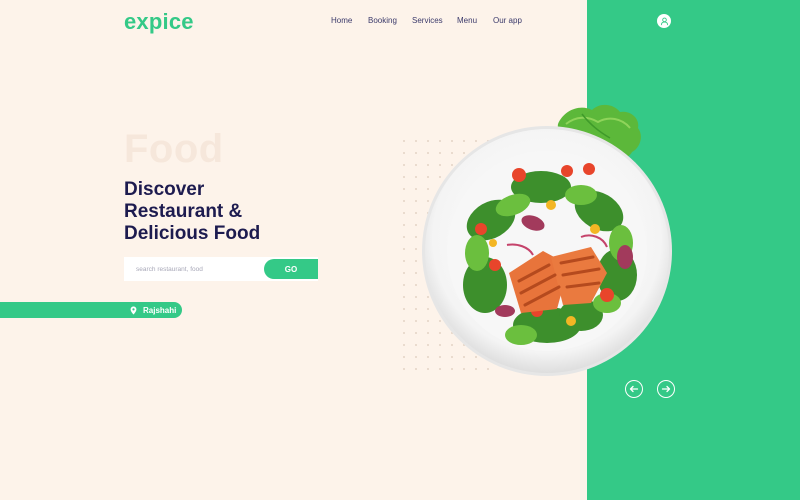  Describe the element at coordinates (159, 22) in the screenshot. I see `logo: expice` at that location.